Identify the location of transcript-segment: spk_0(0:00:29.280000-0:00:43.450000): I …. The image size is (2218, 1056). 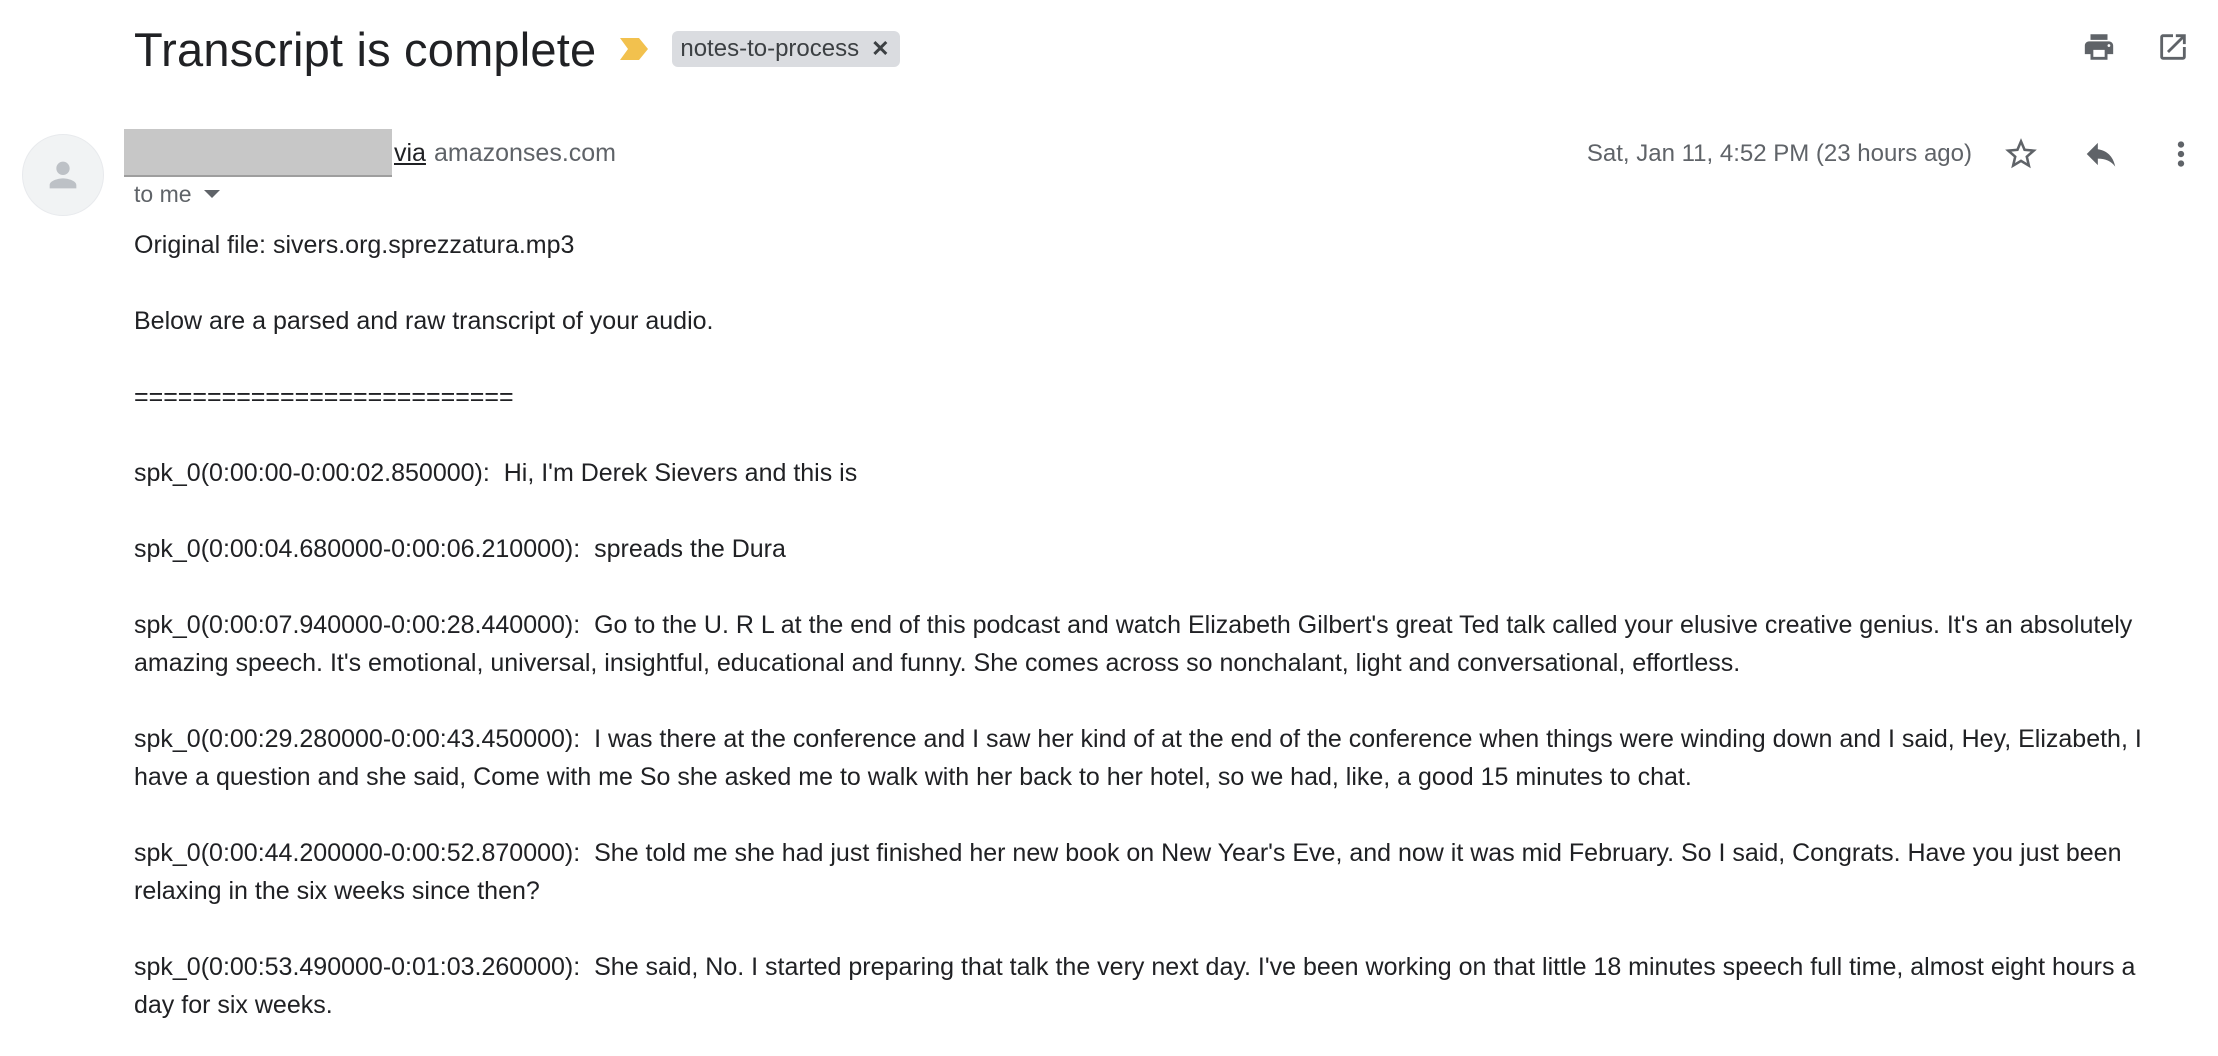
(1144, 758).